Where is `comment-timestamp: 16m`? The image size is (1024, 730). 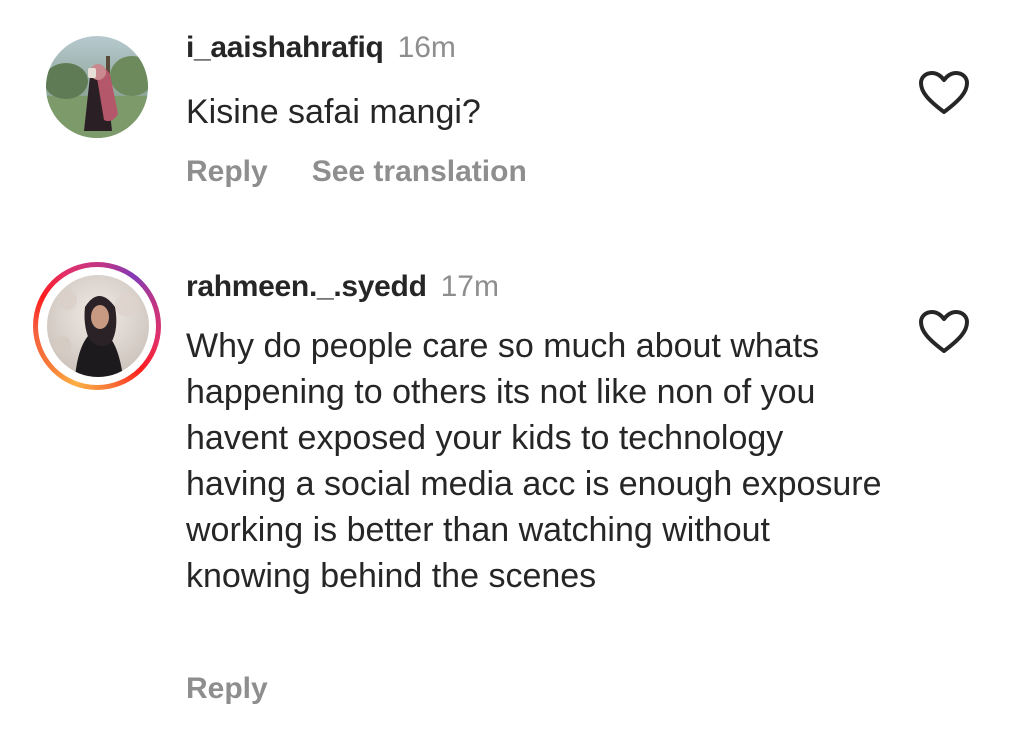
comment-timestamp: 16m is located at coordinates (426, 47).